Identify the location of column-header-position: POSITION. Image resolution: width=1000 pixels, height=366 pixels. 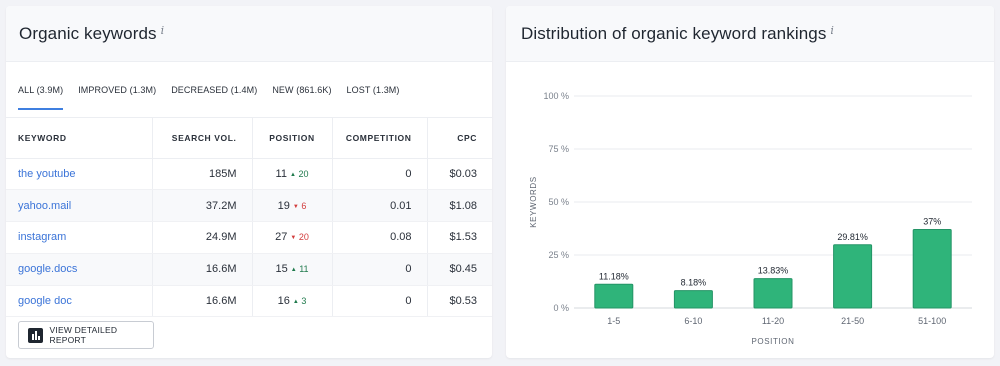
(292, 138).